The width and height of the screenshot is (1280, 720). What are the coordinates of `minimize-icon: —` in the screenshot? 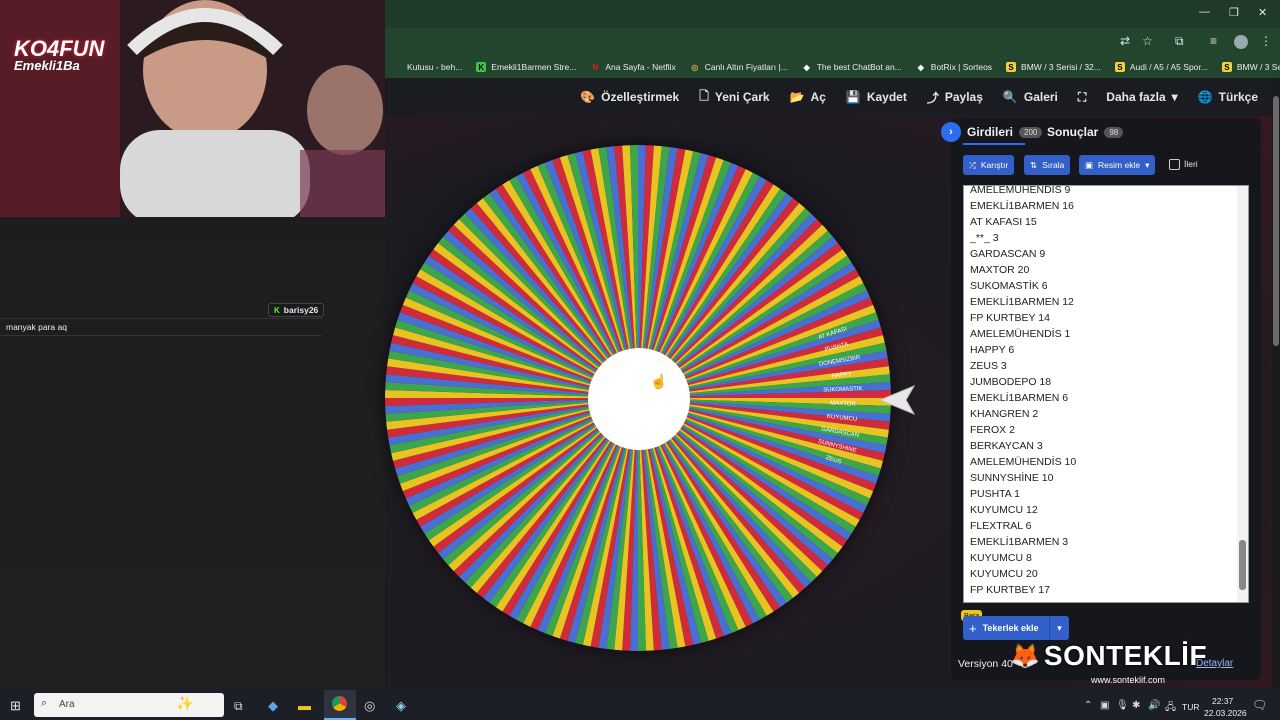 It's located at (1204, 12).